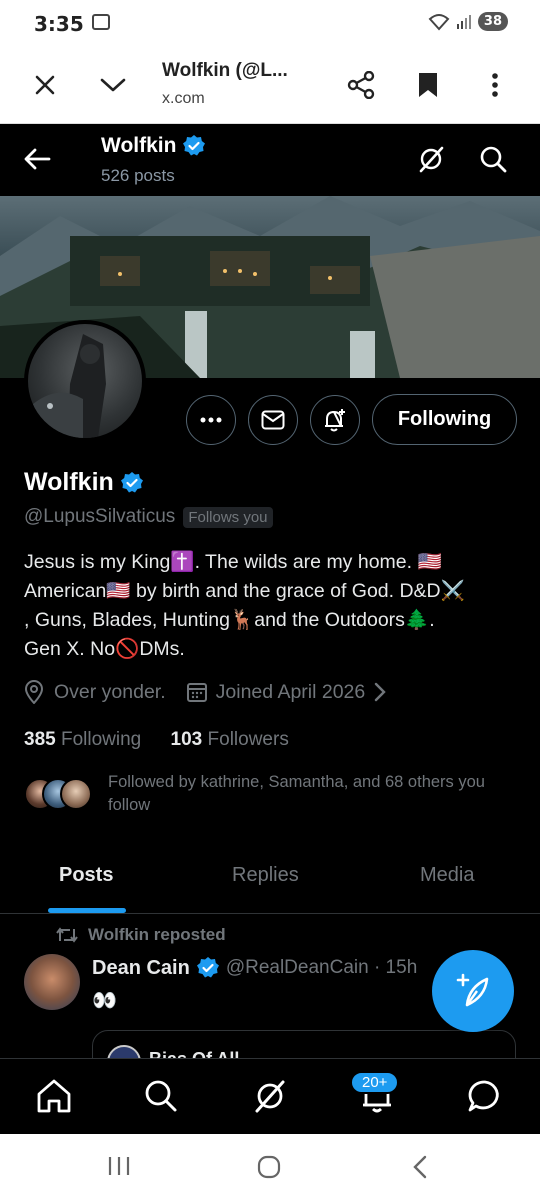 This screenshot has height=1200, width=540. What do you see at coordinates (380, 692) in the screenshot?
I see `chevron-right-icon` at bounding box center [380, 692].